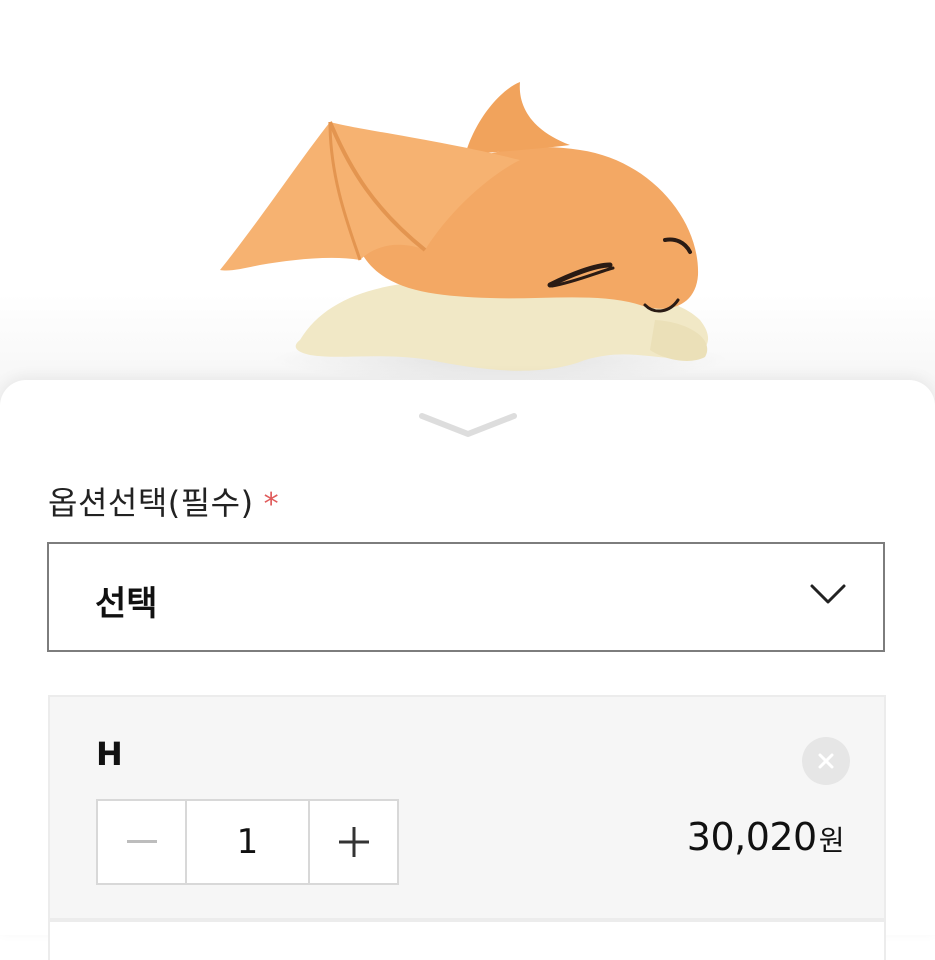 The width and height of the screenshot is (935, 960). I want to click on quantity-stepper: 1, so click(247, 842).